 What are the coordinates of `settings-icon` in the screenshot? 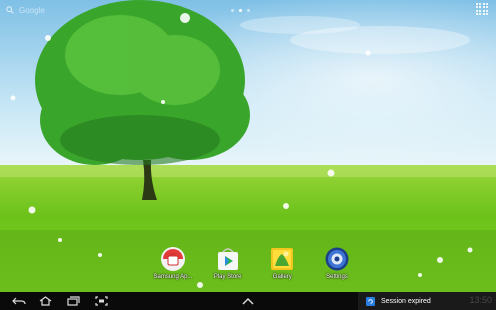 It's located at (337, 259).